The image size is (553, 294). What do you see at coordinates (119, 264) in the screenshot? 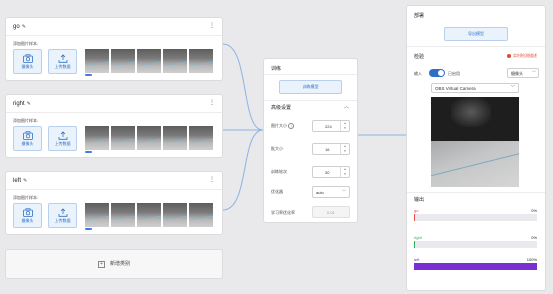
I see `add-class-label: 新增类别` at bounding box center [119, 264].